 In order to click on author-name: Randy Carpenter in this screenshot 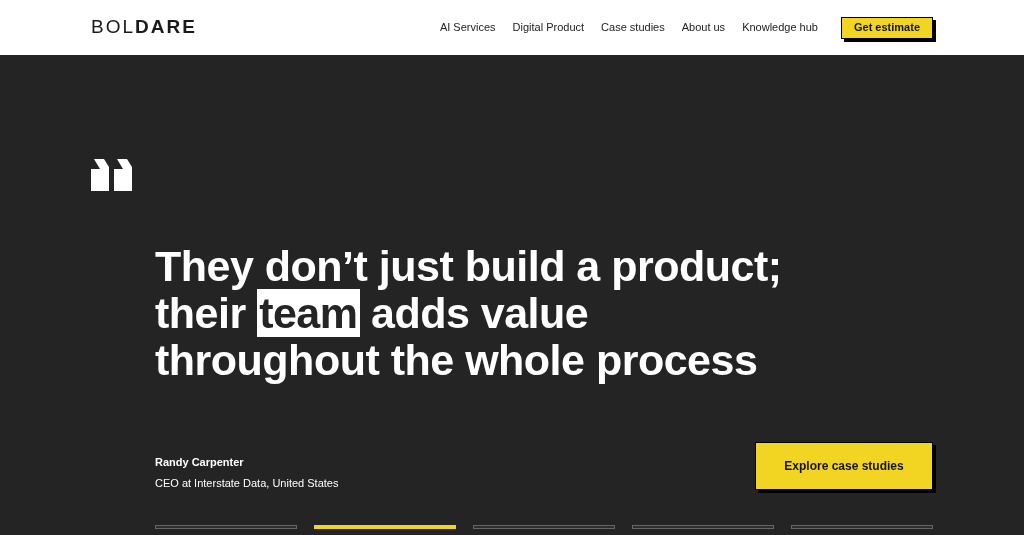, I will do `click(200, 462)`.